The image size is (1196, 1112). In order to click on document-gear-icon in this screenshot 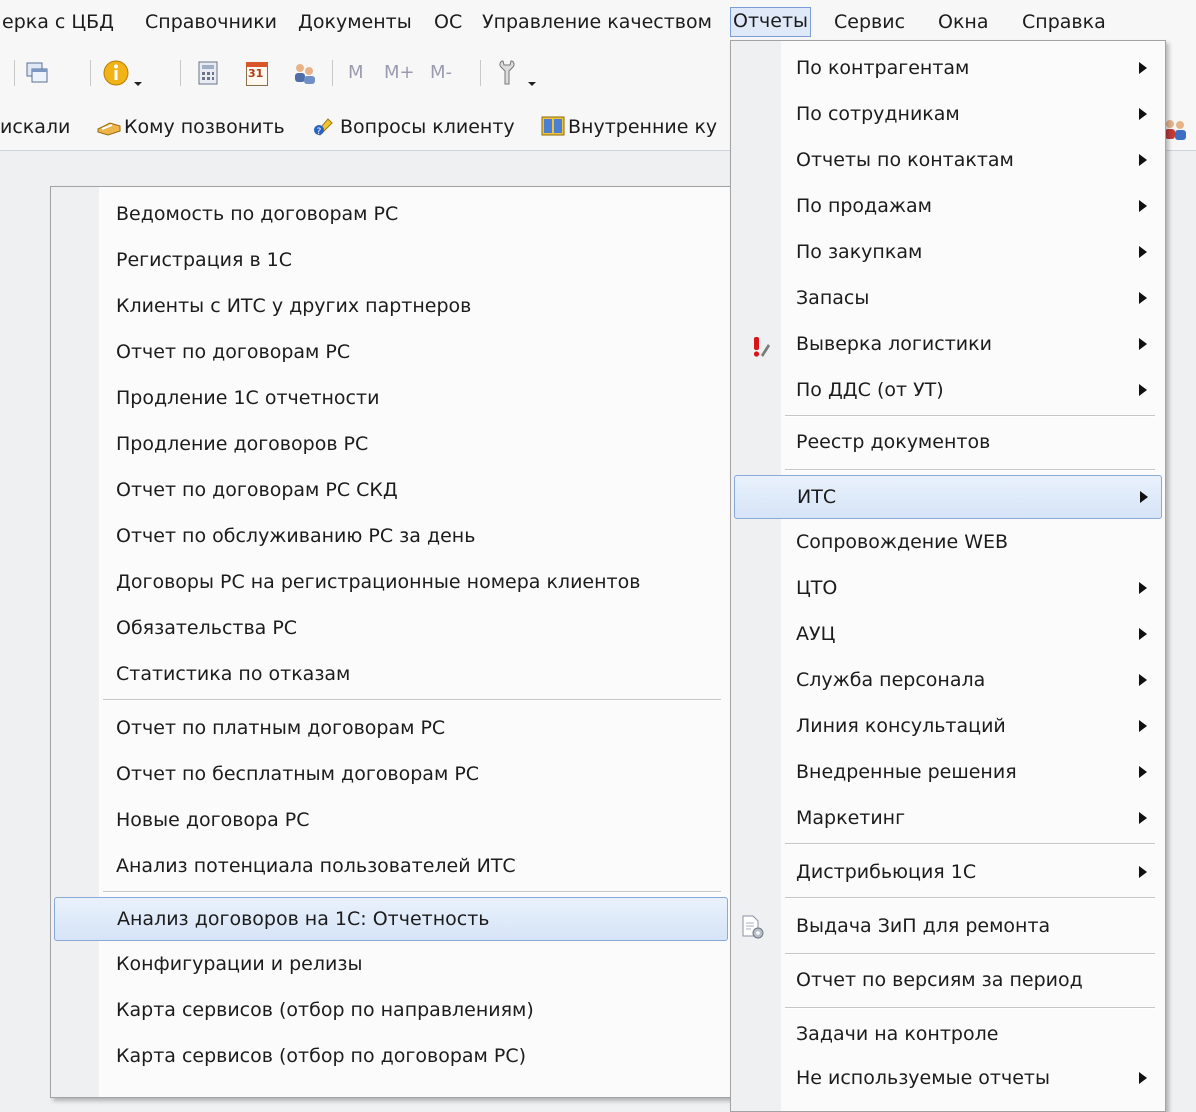, I will do `click(752, 934)`.